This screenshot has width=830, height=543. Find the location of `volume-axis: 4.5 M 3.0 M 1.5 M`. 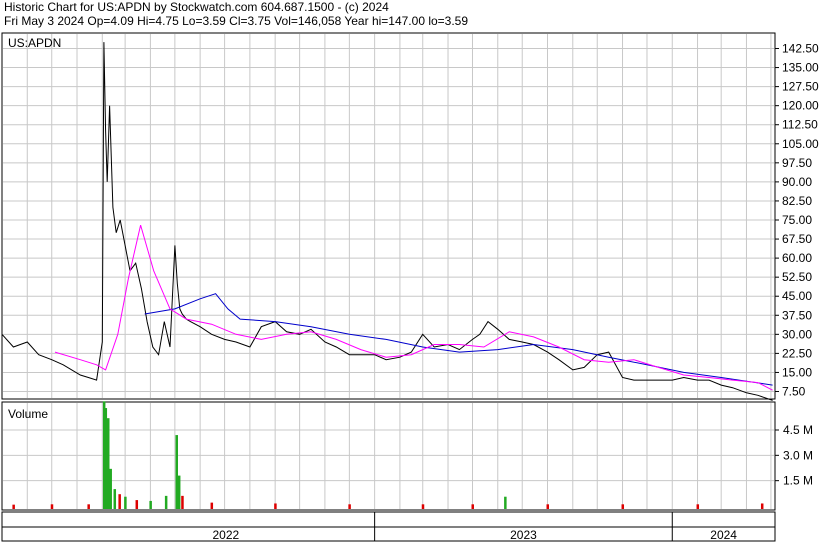

volume-axis: 4.5 M 3.0 M 1.5 M is located at coordinates (794, 455).